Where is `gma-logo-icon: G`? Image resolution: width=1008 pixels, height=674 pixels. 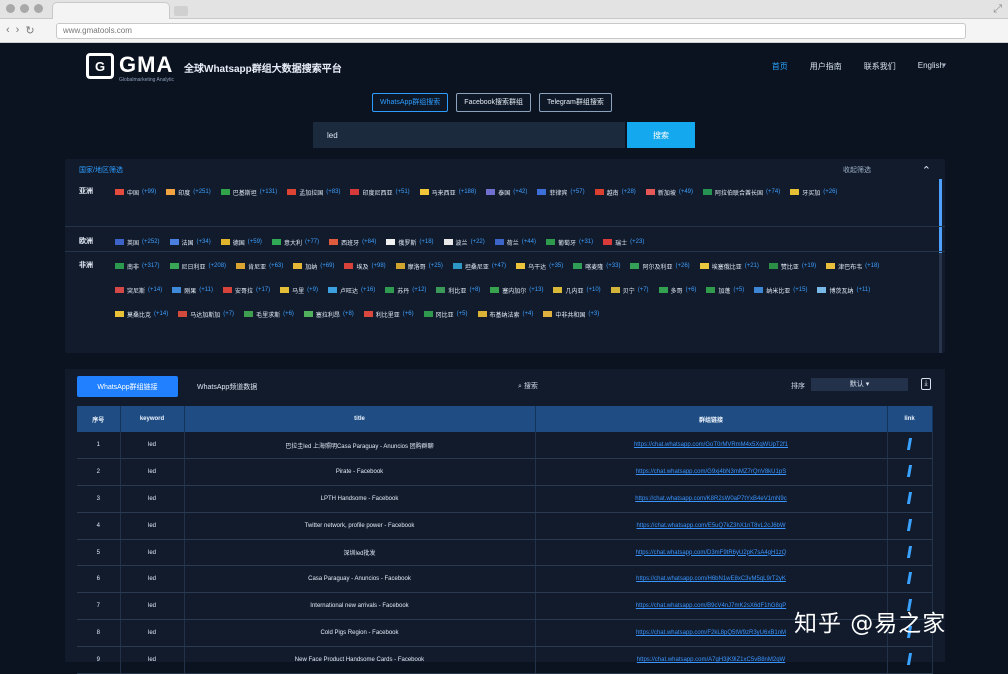
gma-logo-icon: G is located at coordinates (100, 66).